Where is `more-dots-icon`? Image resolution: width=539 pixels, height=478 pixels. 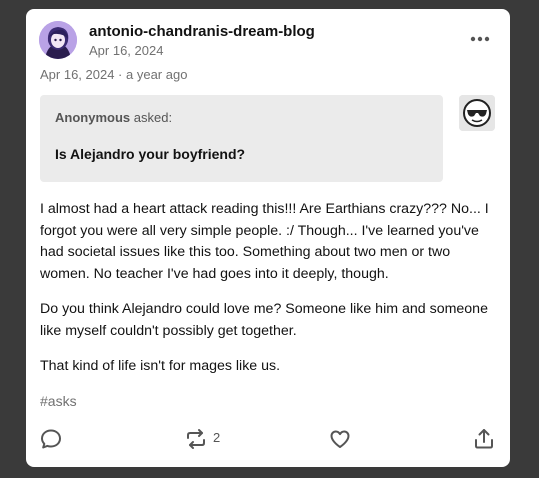 more-dots-icon is located at coordinates (480, 39).